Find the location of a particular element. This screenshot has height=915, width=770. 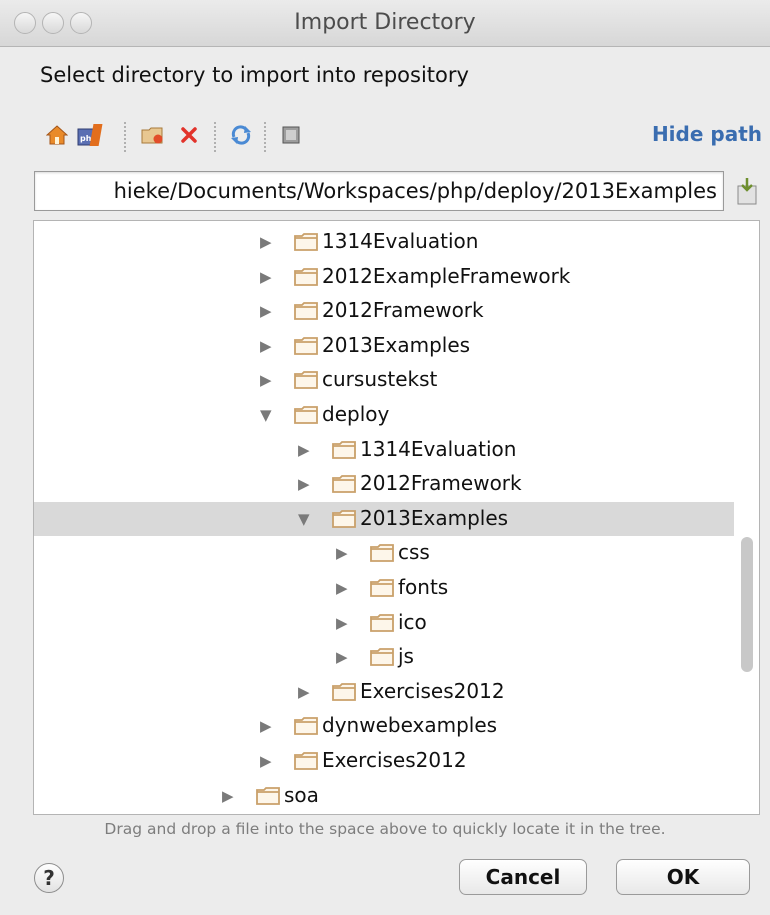

hide-path-link: Hide path is located at coordinates (707, 134).